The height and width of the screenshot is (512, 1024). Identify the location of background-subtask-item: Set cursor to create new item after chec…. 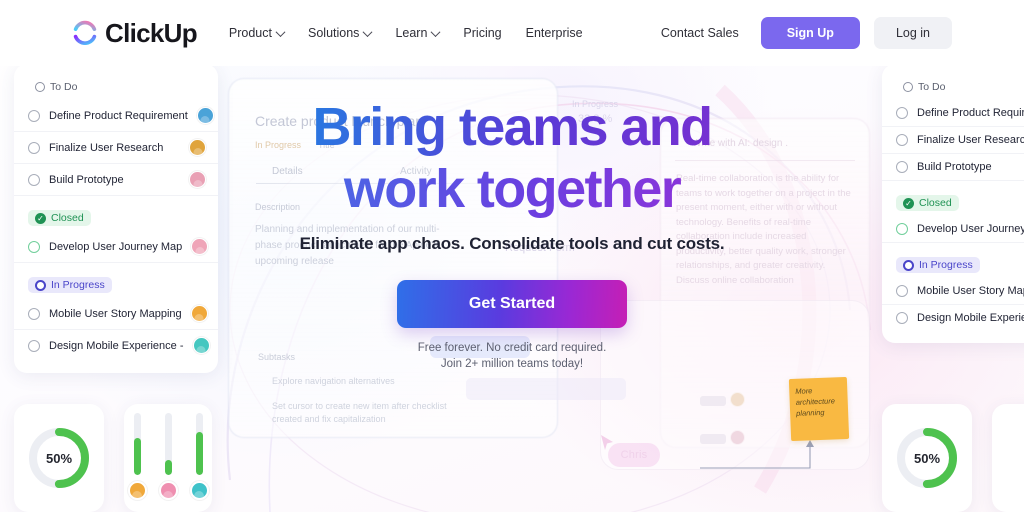
(359, 412).